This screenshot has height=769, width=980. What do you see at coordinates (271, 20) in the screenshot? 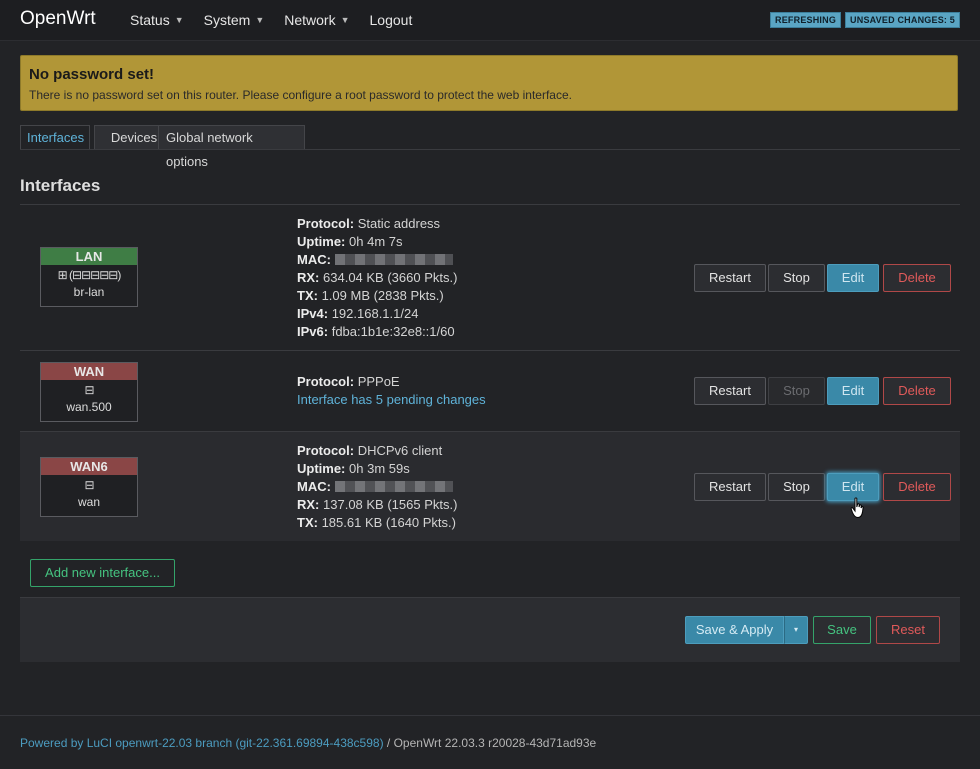
I see `main-nav: Status ▼ System ▼ Network ▼ Logout` at bounding box center [271, 20].